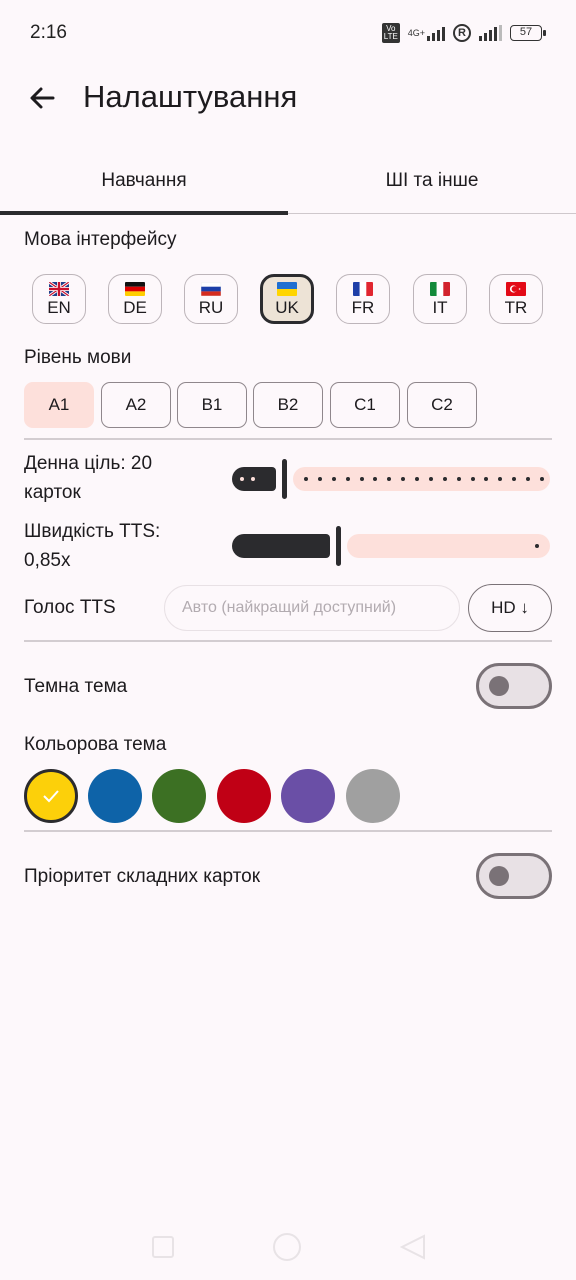 The width and height of the screenshot is (576, 1280). Describe the element at coordinates (514, 686) in the screenshot. I see `dark-theme-toggle` at that location.